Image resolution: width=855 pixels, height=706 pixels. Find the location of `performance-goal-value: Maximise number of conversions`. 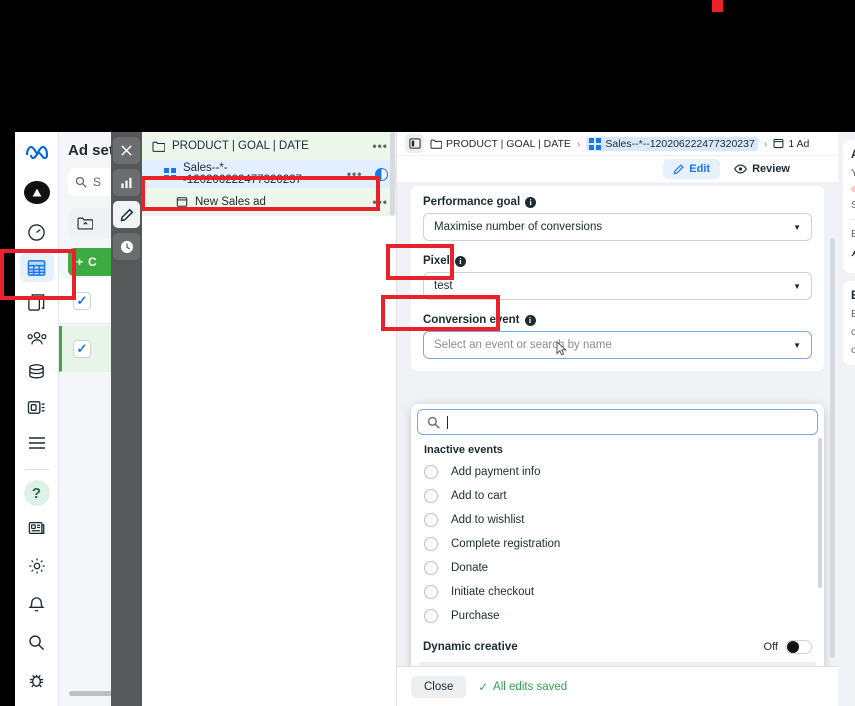

performance-goal-value: Maximise number of conversions is located at coordinates (518, 227).